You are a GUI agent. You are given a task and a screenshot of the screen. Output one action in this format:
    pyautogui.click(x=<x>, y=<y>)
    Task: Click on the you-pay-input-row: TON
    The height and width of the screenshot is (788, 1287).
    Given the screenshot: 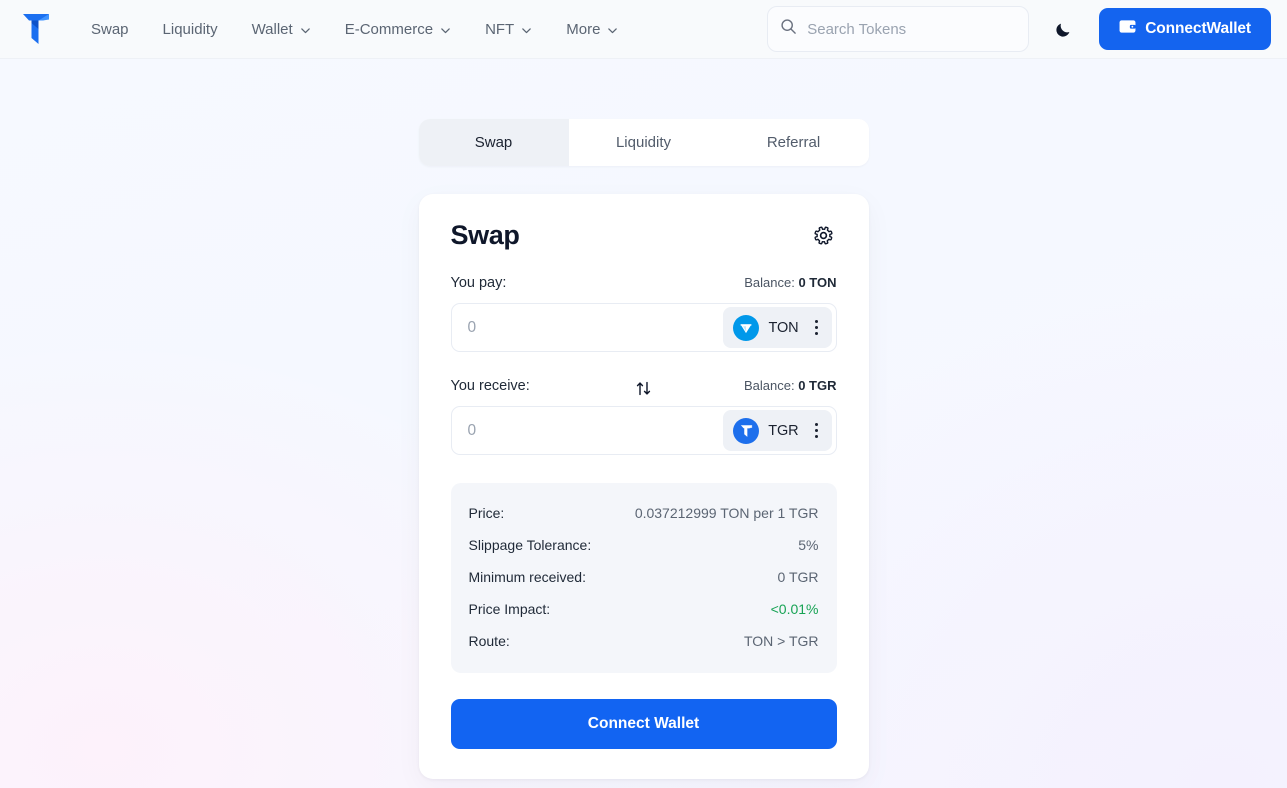 What is the action you would take?
    pyautogui.click(x=643, y=327)
    